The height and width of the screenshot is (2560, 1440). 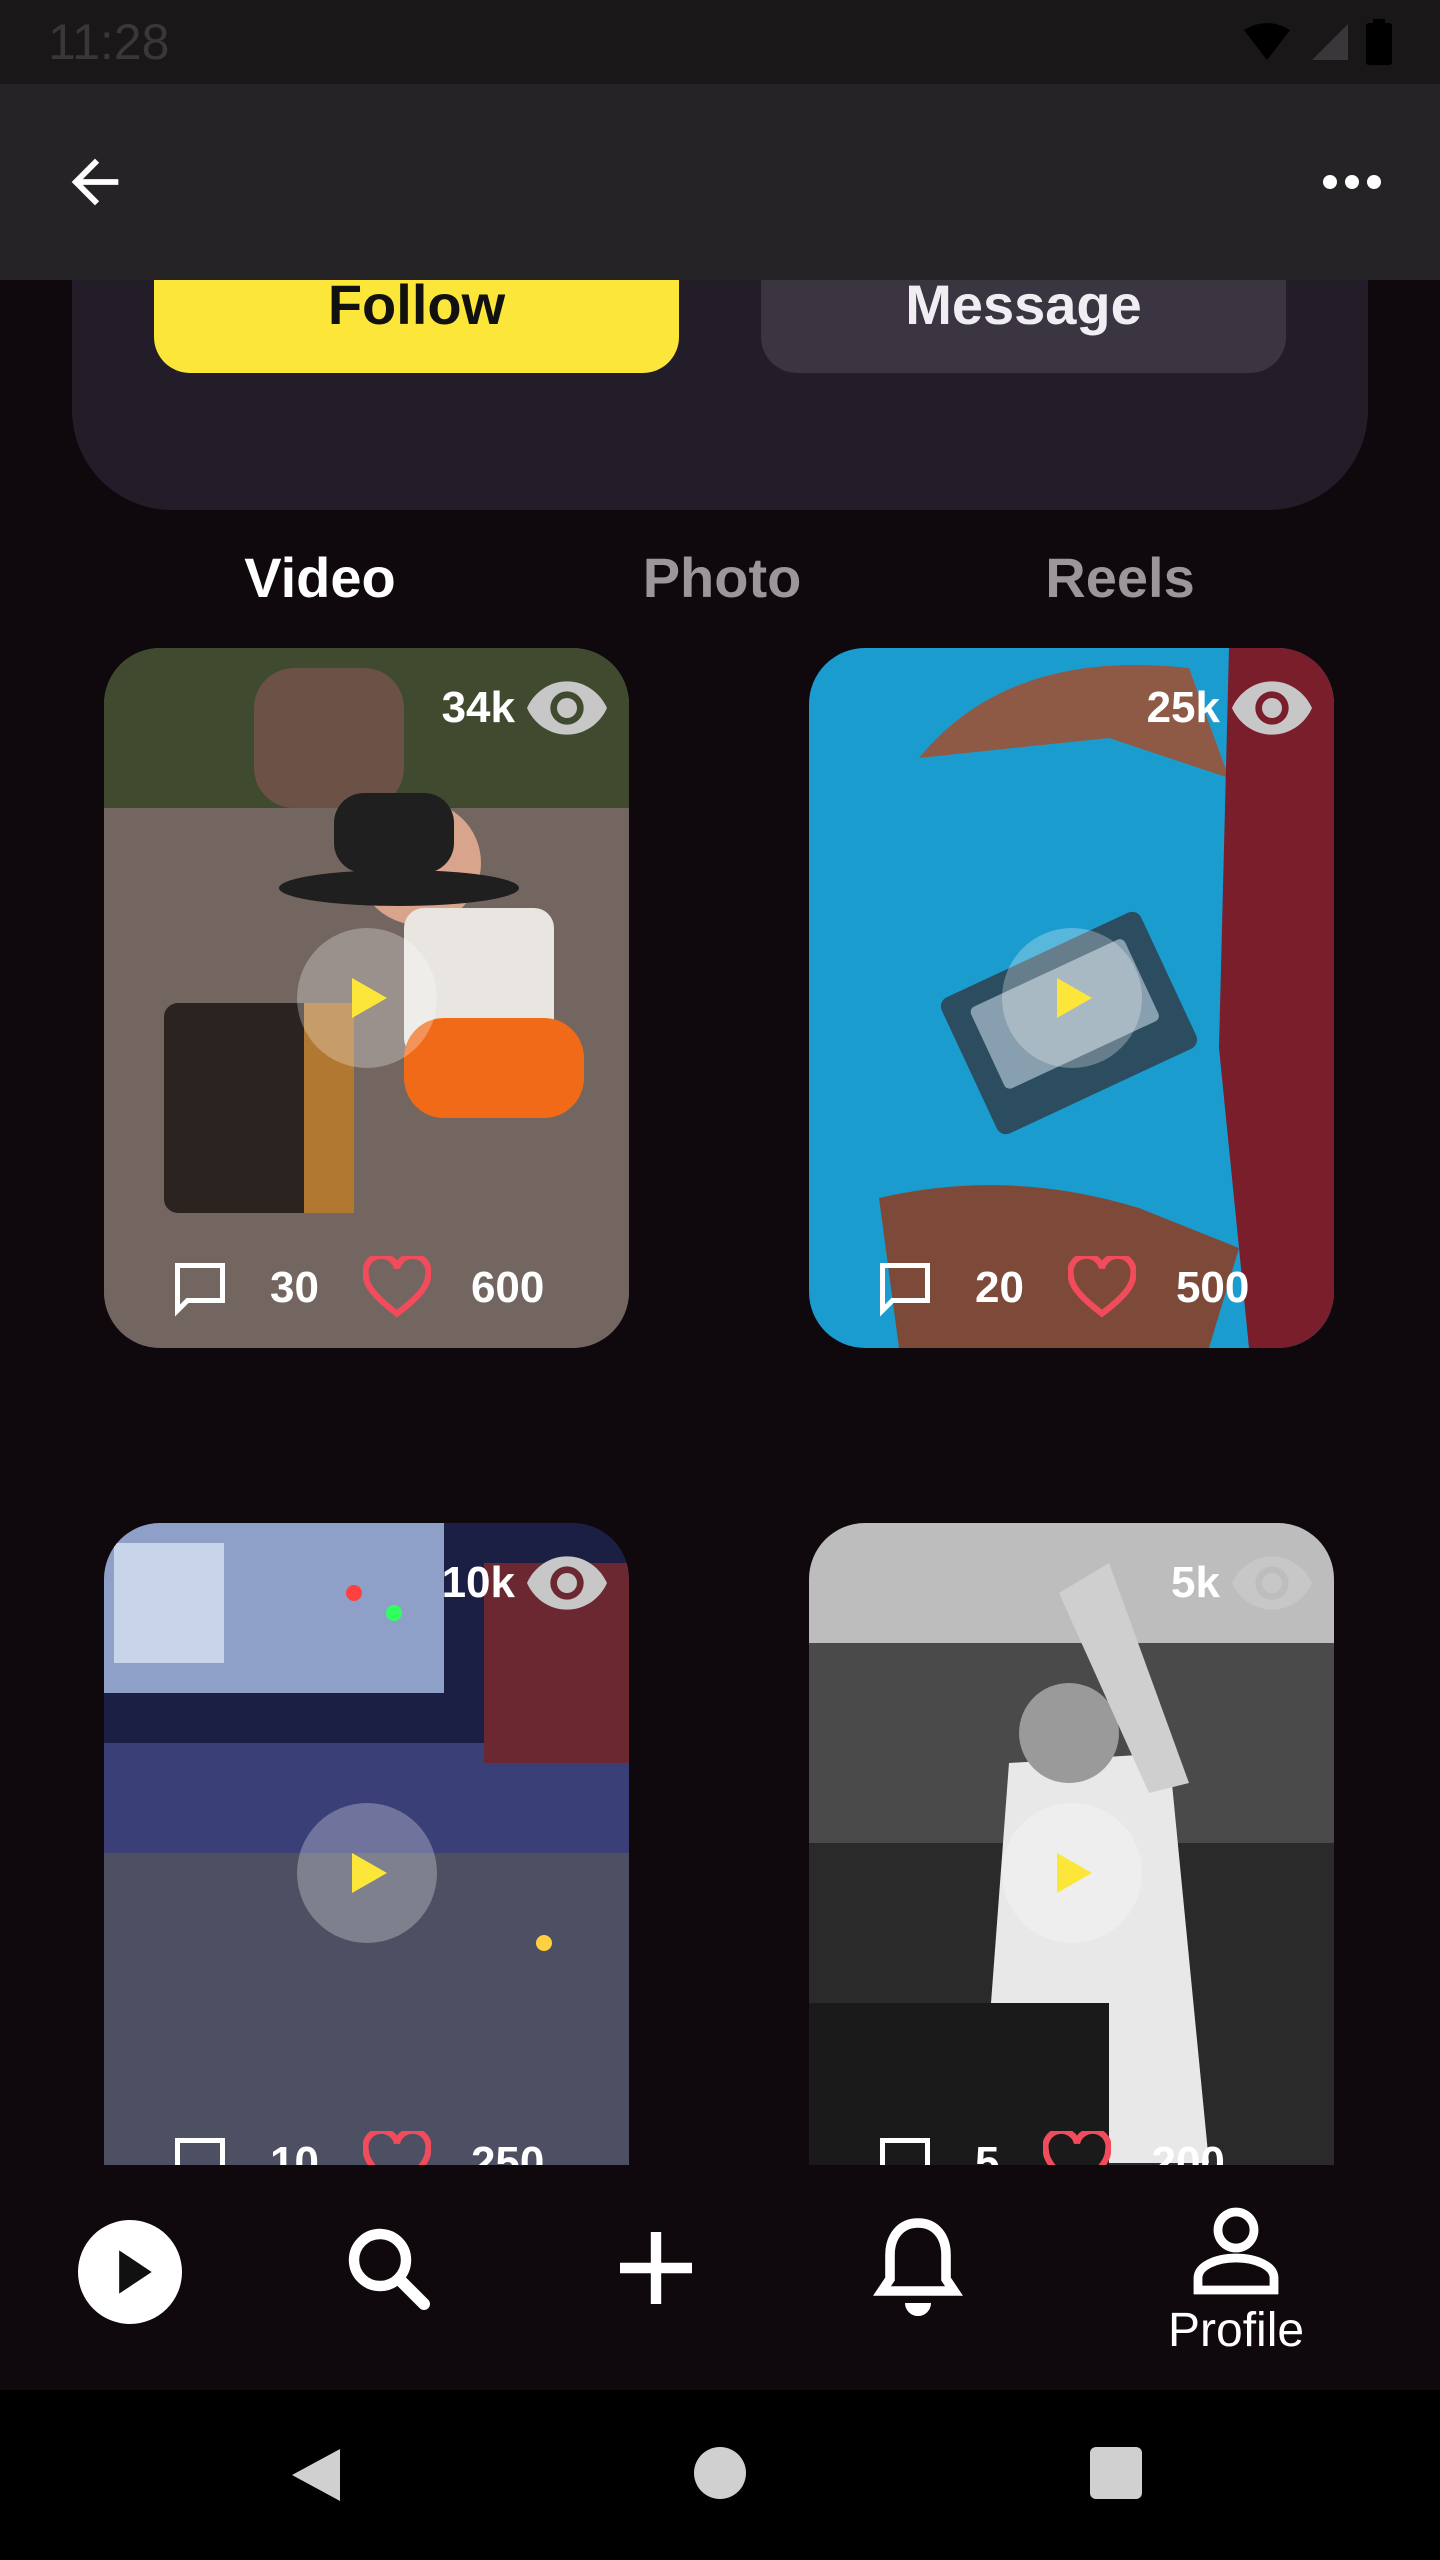 What do you see at coordinates (294, 2151) in the screenshot?
I see `comment-count: 10` at bounding box center [294, 2151].